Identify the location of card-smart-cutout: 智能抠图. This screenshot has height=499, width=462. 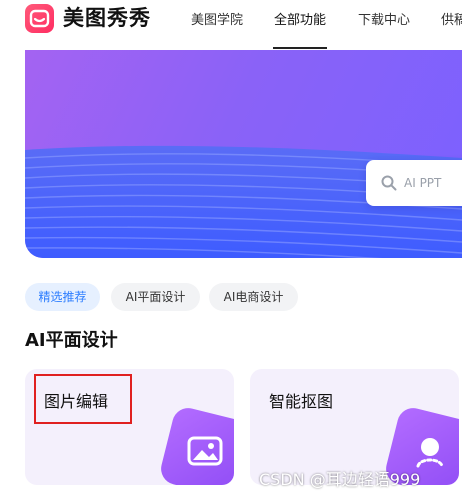
(354, 427).